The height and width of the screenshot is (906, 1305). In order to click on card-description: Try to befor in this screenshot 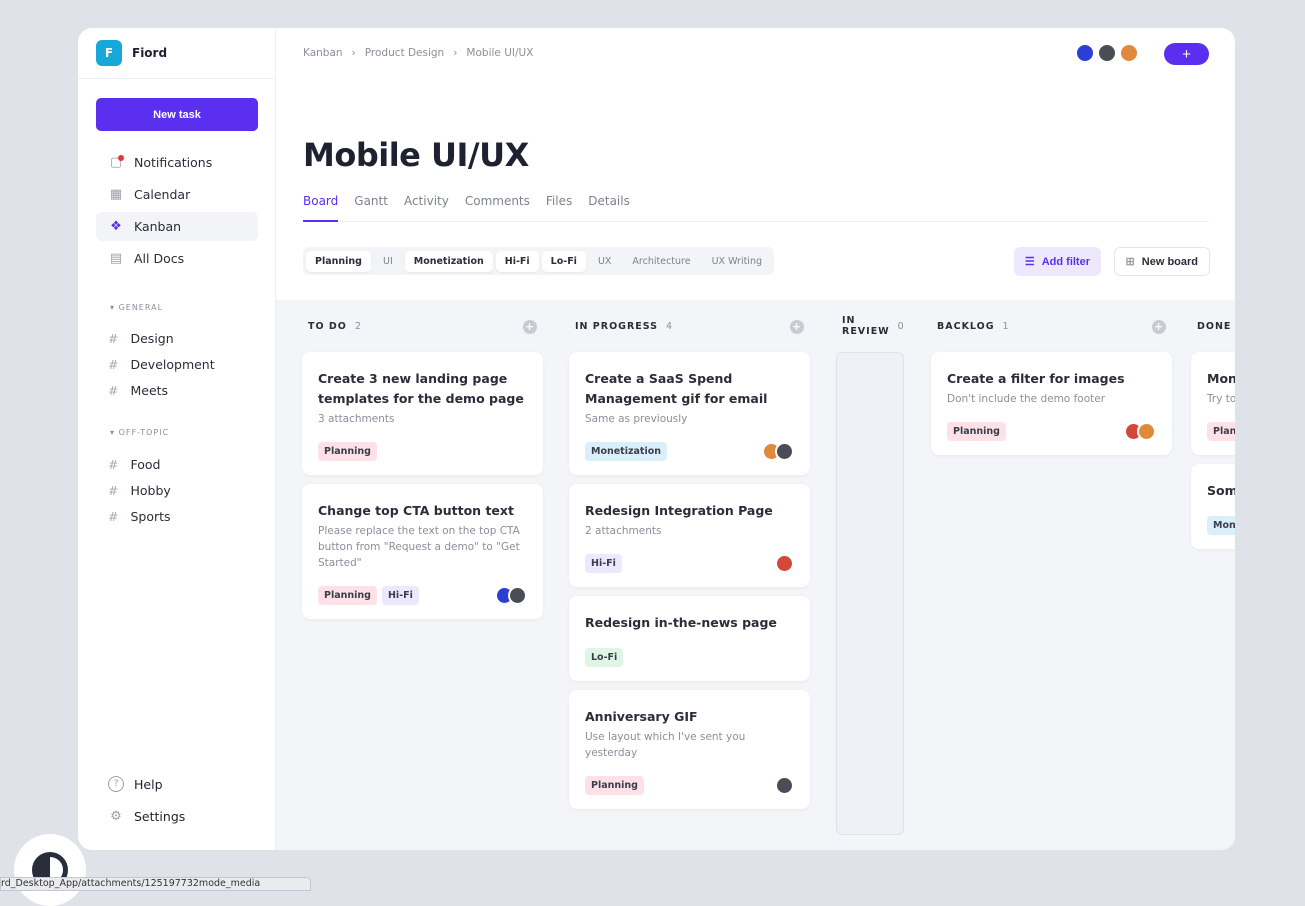, I will do `click(1221, 399)`.